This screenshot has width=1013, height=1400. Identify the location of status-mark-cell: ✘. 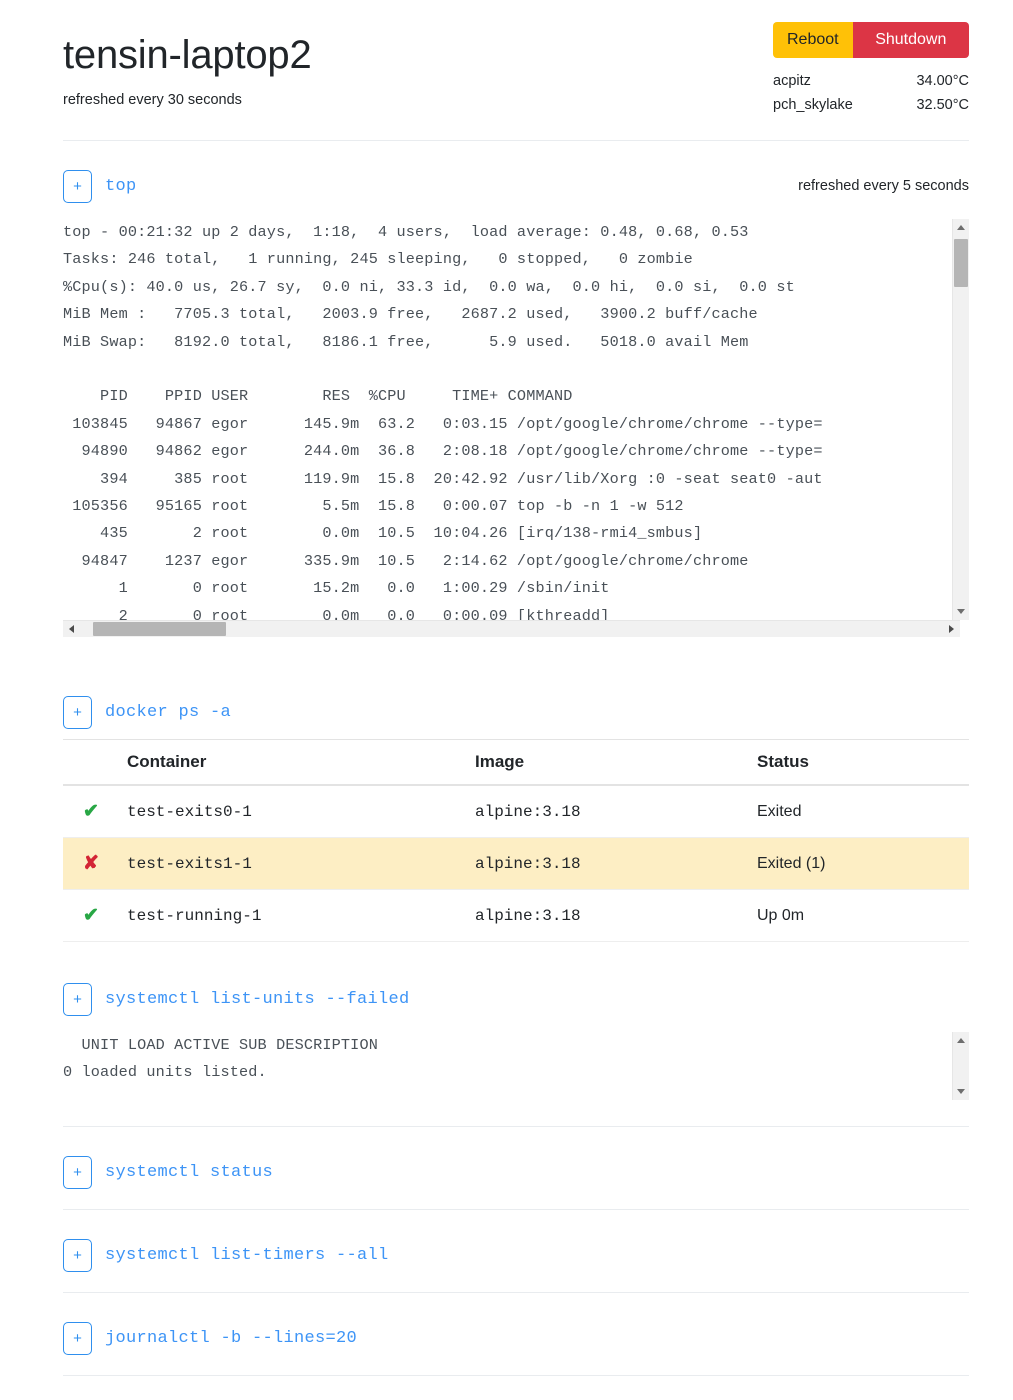
(91, 863).